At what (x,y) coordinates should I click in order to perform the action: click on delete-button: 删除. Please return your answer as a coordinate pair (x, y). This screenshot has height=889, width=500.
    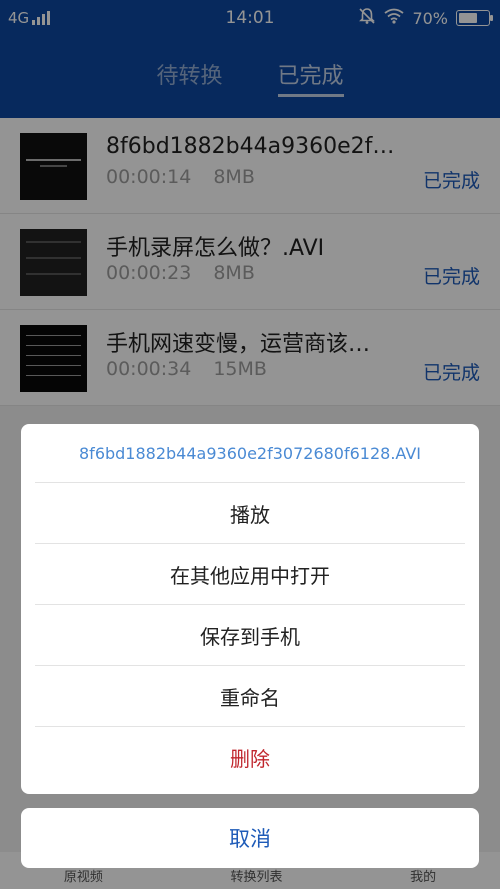
    Looking at the image, I should click on (250, 757).